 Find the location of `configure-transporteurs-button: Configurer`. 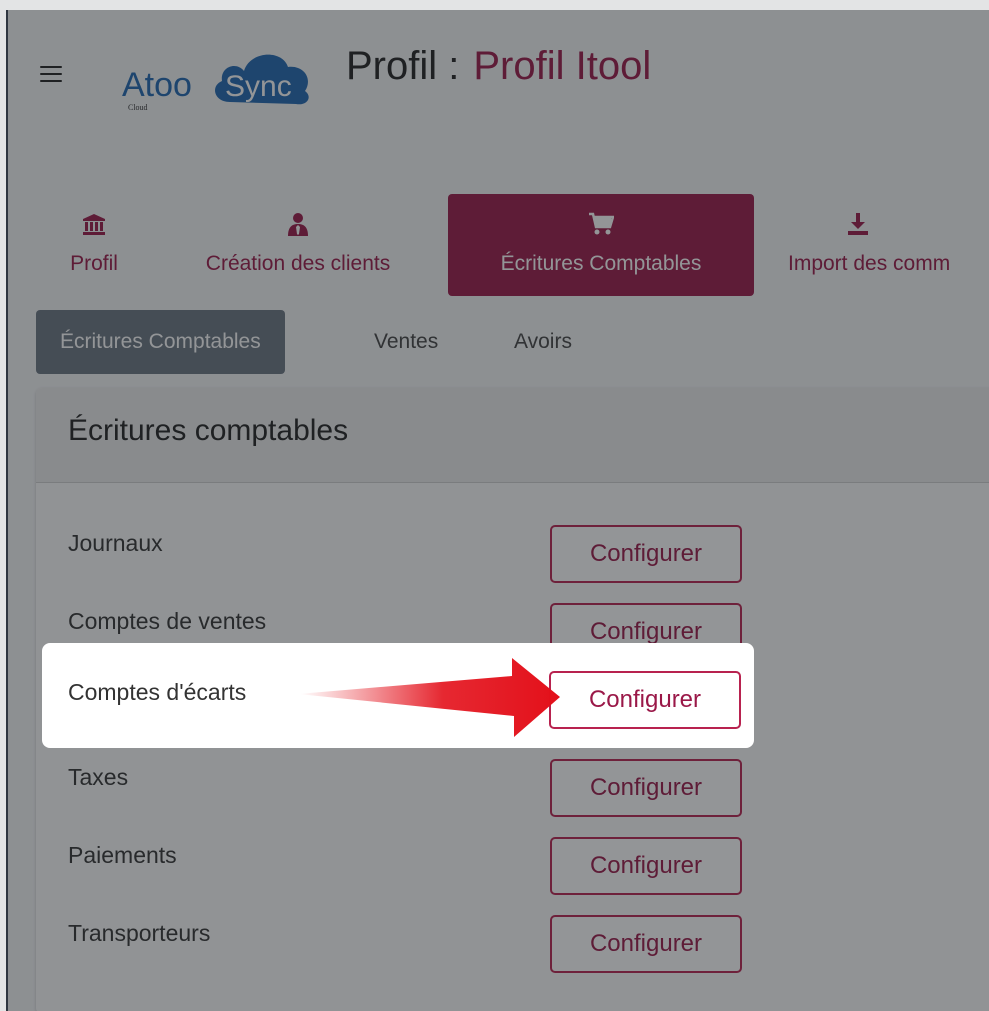

configure-transporteurs-button: Configurer is located at coordinates (646, 944).